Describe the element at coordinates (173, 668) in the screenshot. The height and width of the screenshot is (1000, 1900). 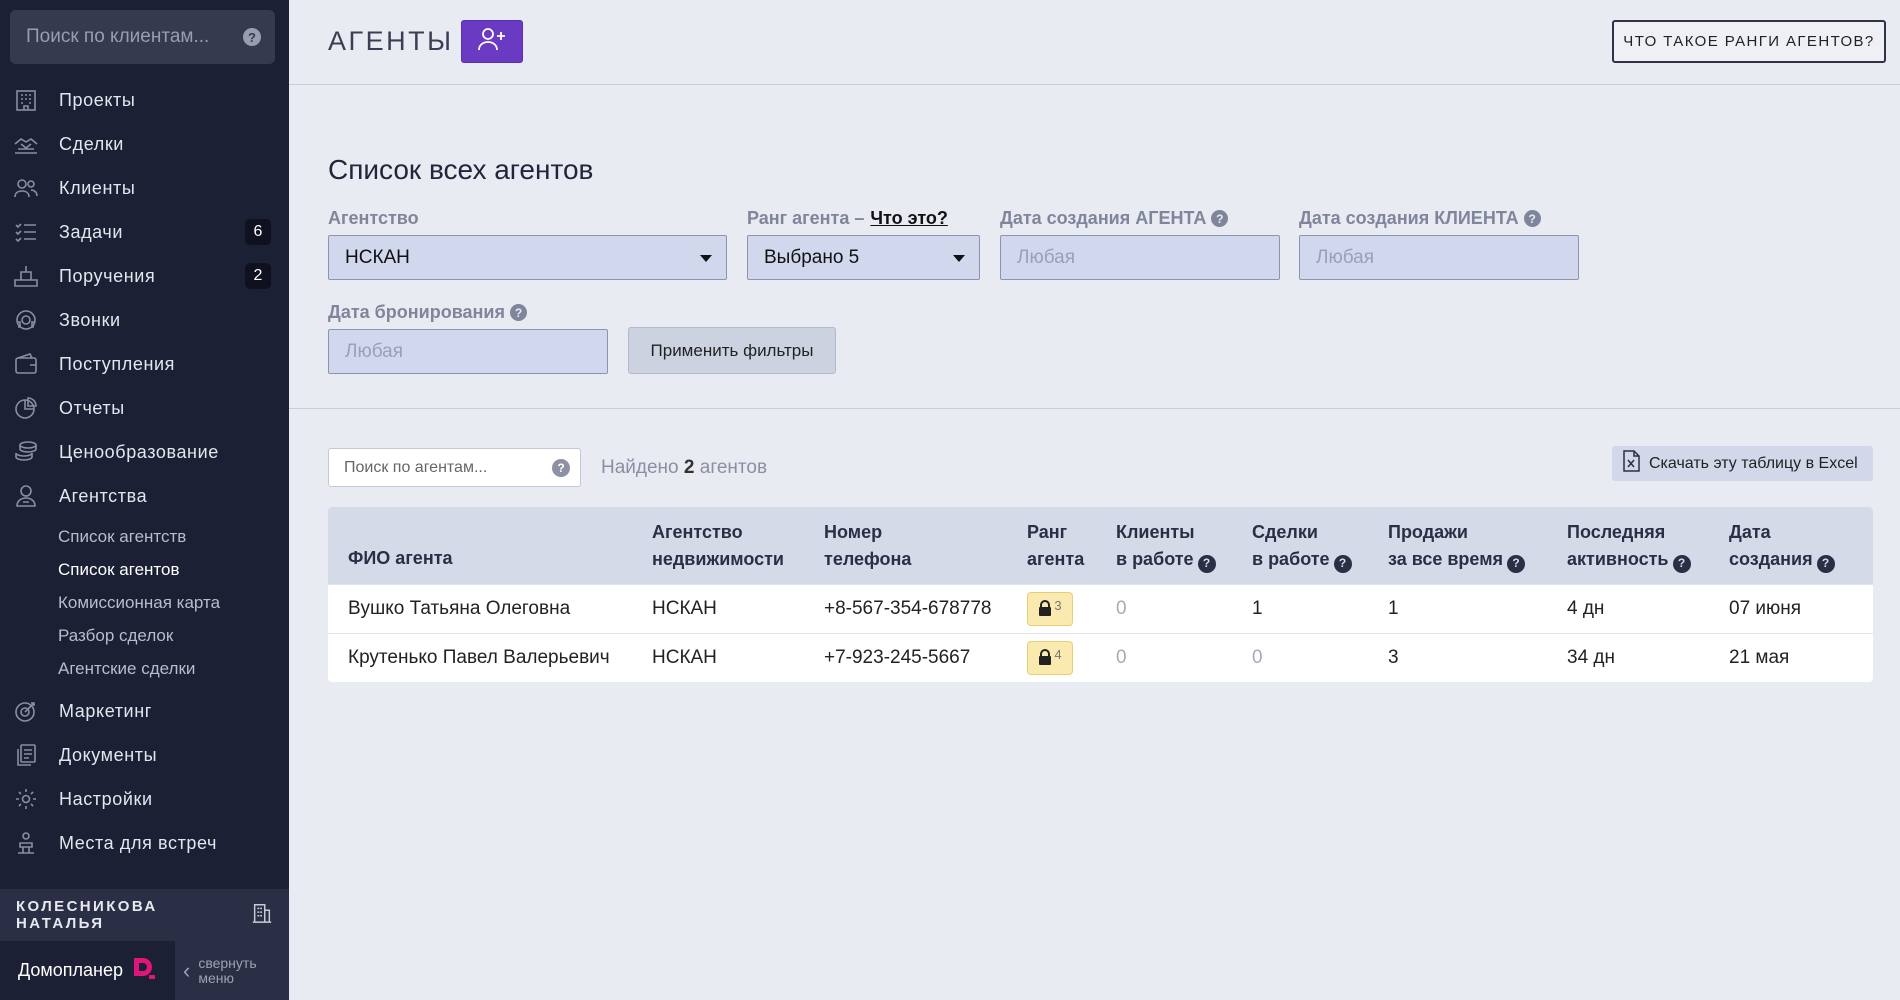
I see `subnav-agency-deals: Агентские сделки` at that location.